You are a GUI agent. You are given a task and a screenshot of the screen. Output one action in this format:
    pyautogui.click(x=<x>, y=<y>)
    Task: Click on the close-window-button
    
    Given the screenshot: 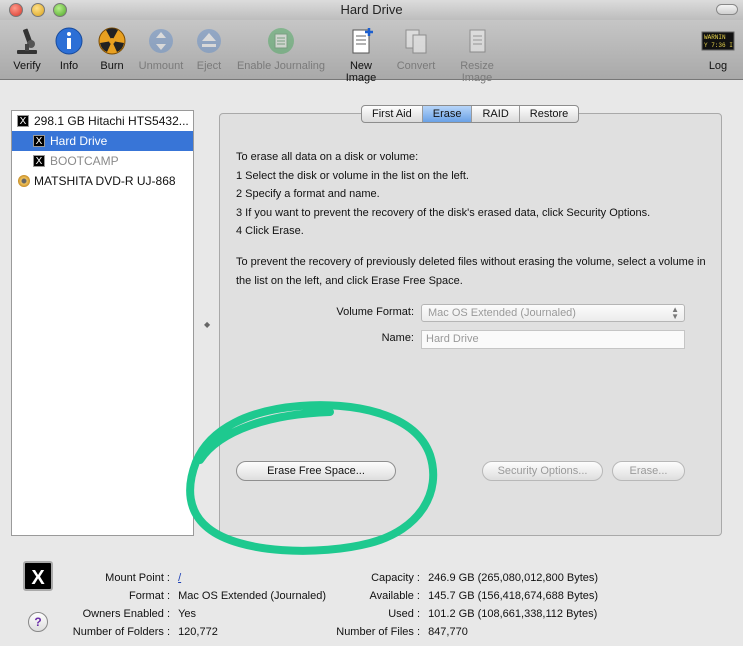 What is the action you would take?
    pyautogui.click(x=16, y=10)
    